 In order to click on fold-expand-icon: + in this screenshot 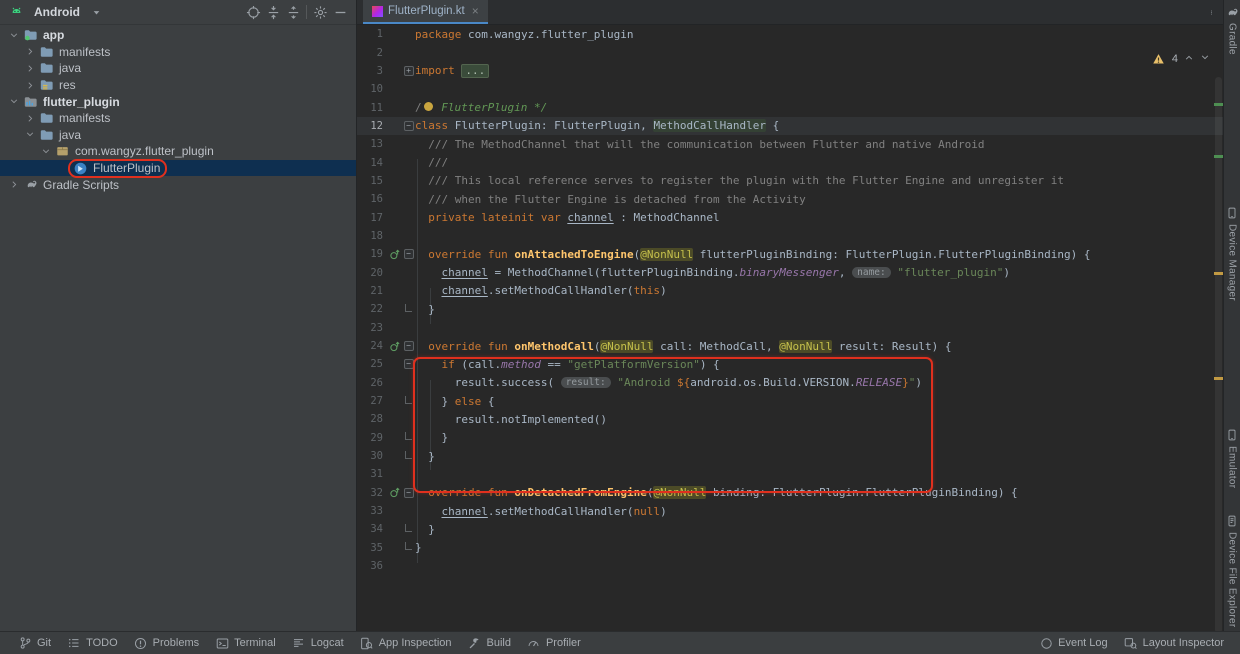, I will do `click(408, 70)`.